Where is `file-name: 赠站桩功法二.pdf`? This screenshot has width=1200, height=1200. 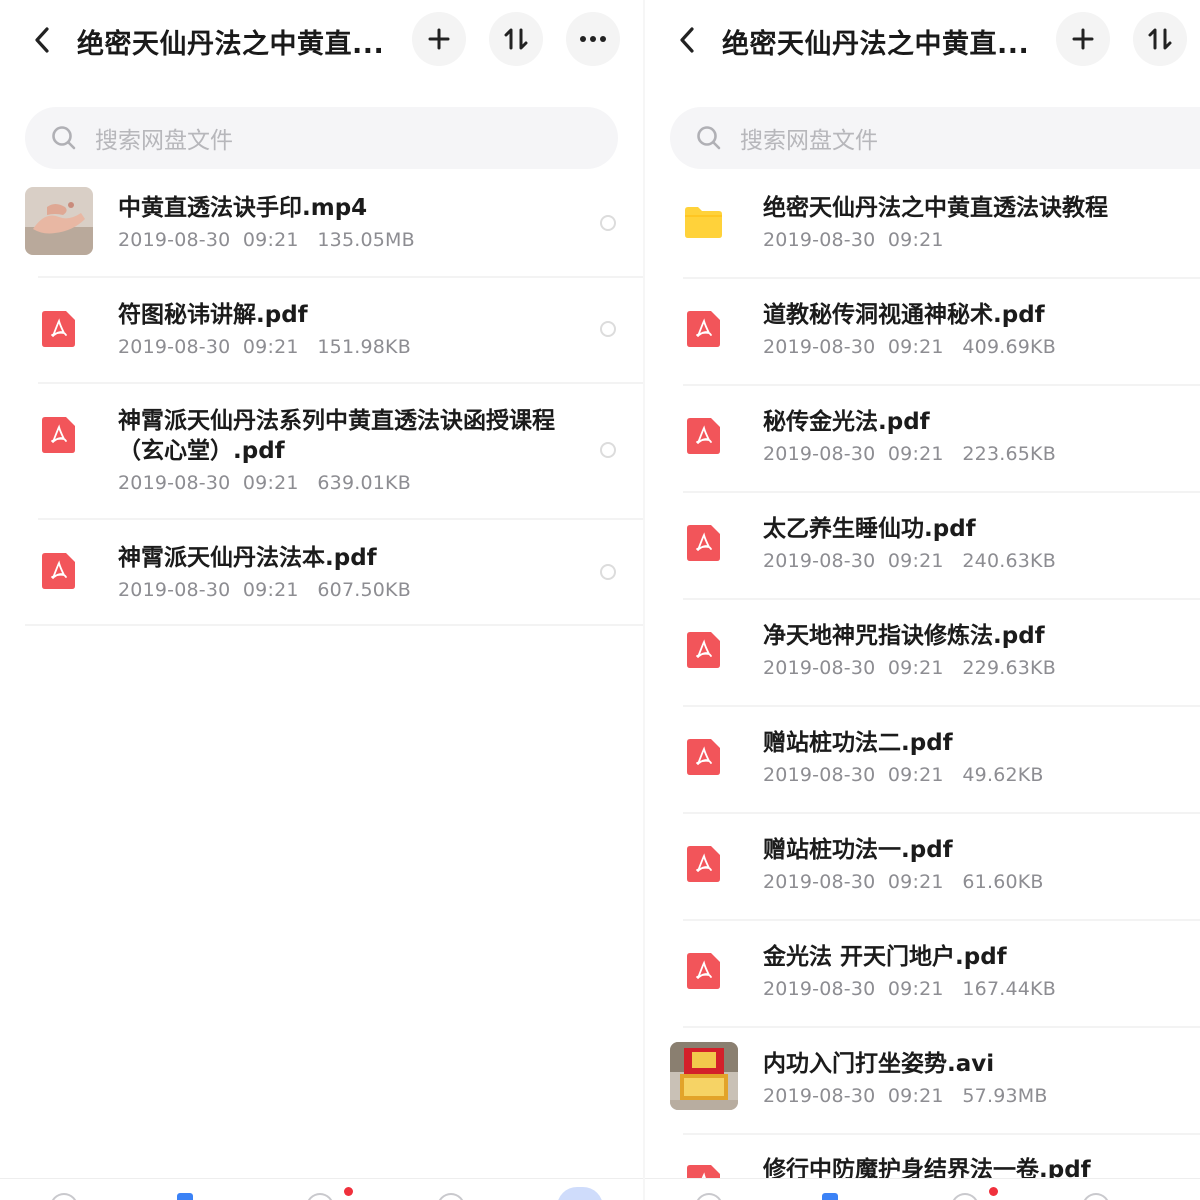 file-name: 赠站桩功法二.pdf is located at coordinates (858, 743).